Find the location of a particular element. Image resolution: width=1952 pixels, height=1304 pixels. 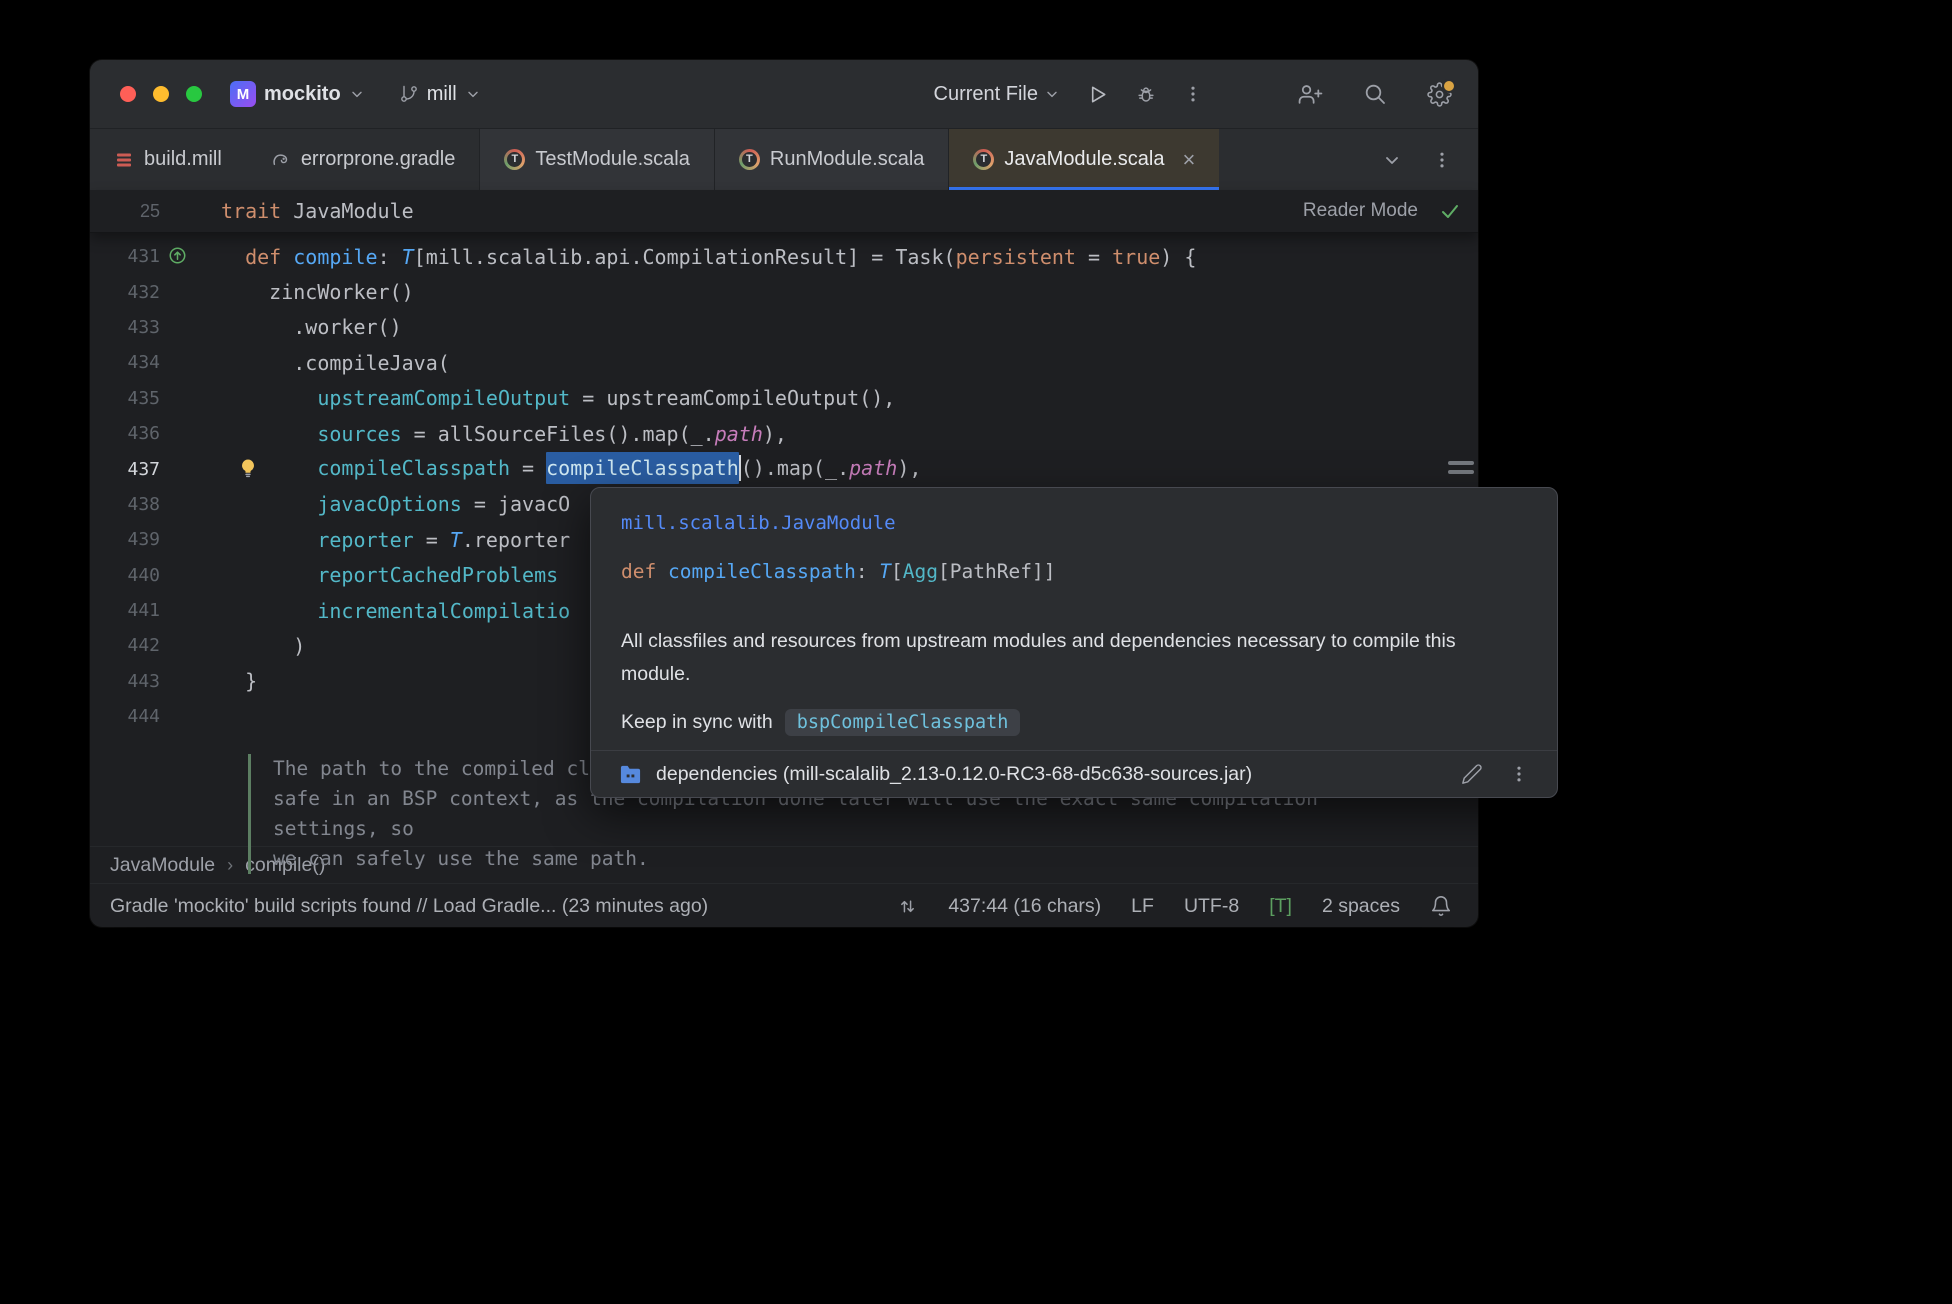

settings-gear-icon is located at coordinates (1441, 92).